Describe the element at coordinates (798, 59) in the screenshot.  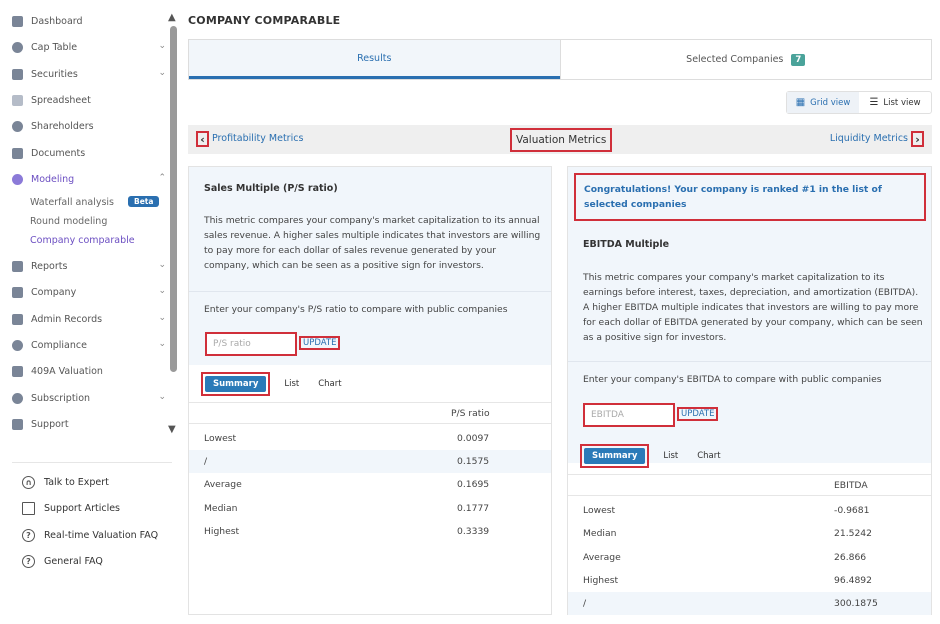
I see `selected-count-badge: 7` at that location.